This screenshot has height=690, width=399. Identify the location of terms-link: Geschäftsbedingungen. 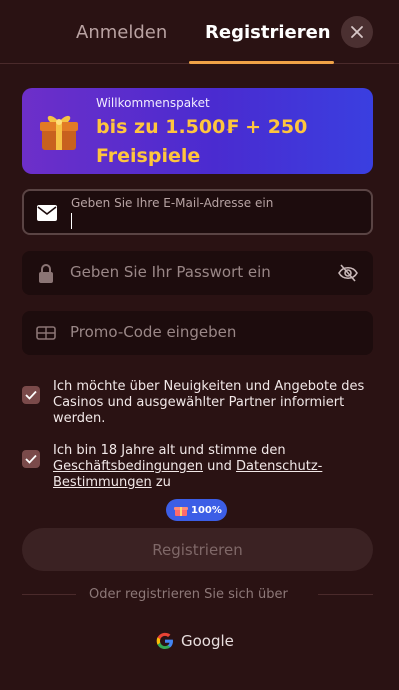
(128, 466).